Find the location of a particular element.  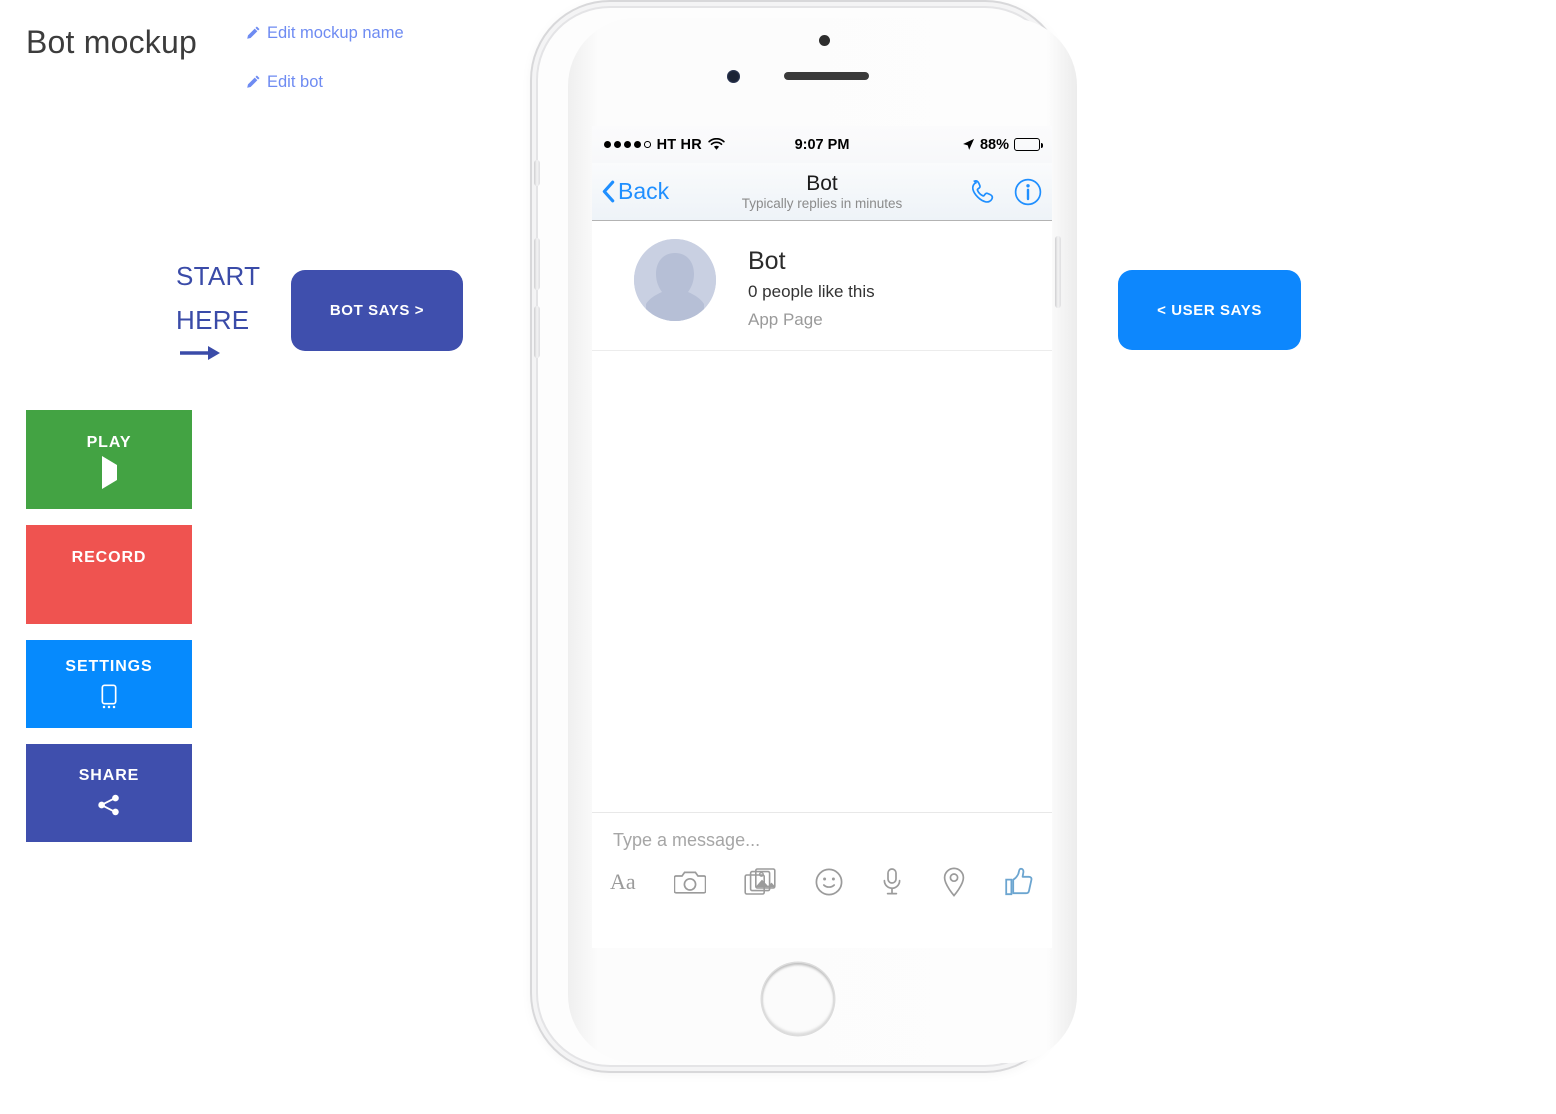

info-circle-icon is located at coordinates (1028, 192).